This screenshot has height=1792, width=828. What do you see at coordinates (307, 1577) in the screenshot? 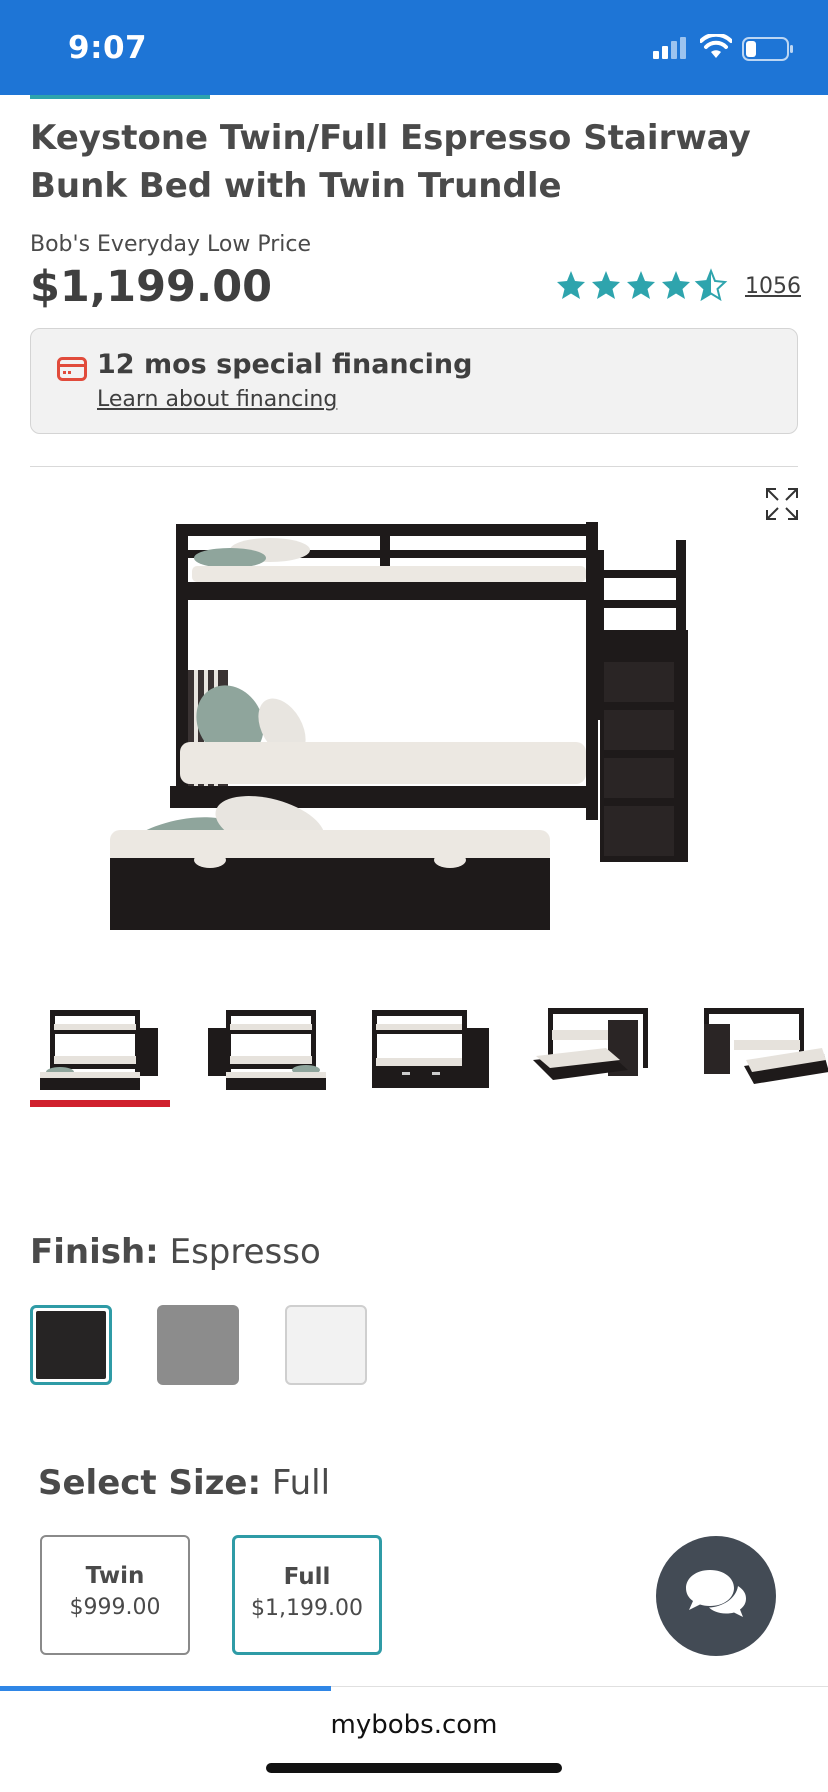
I see `size-option-name: Full` at bounding box center [307, 1577].